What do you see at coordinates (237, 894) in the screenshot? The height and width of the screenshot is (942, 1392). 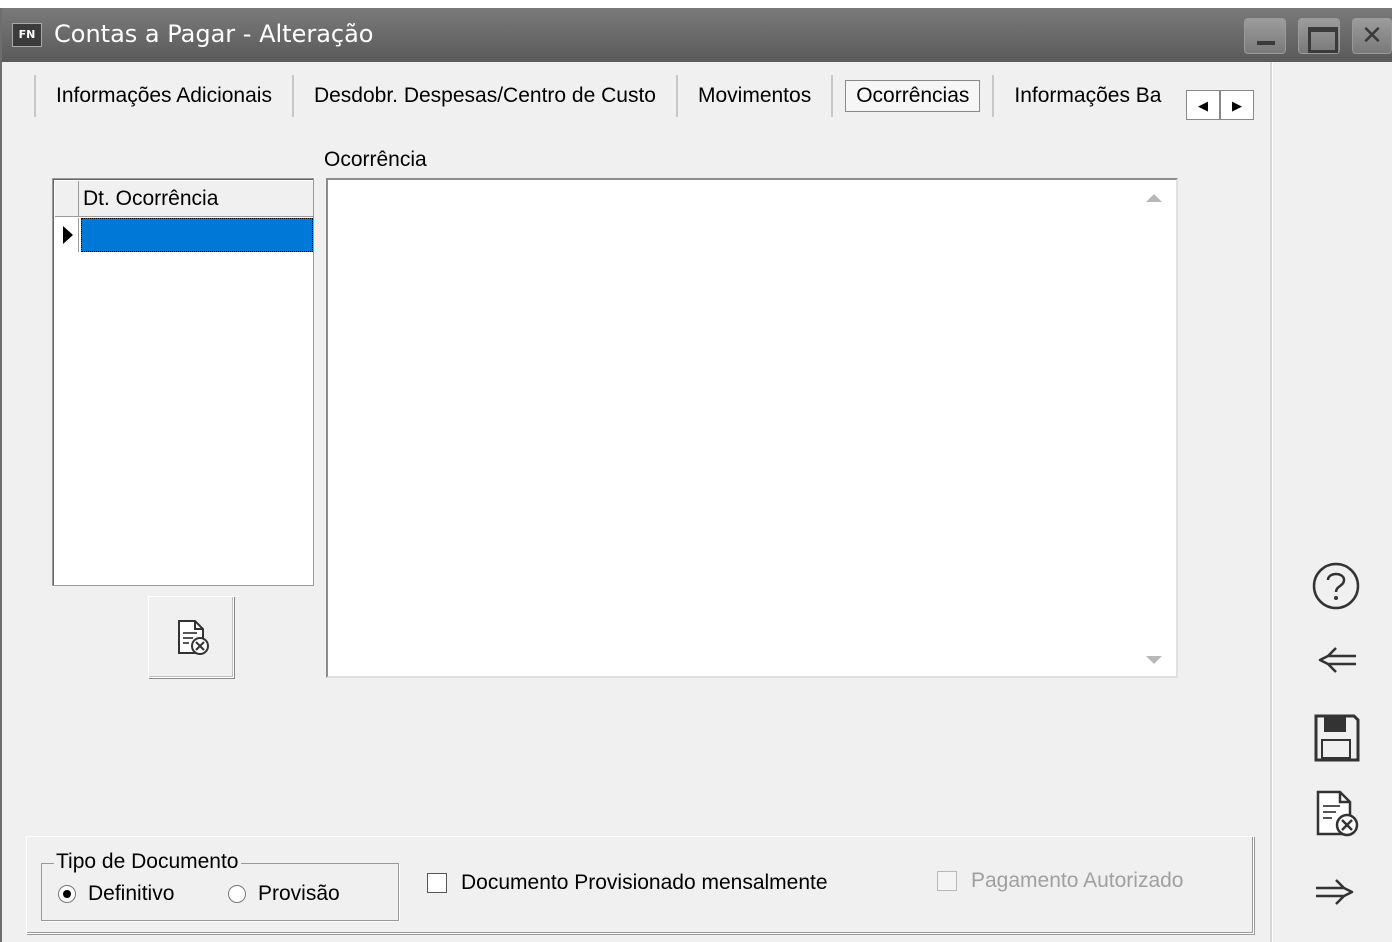 I see `radio-unselected-icon` at bounding box center [237, 894].